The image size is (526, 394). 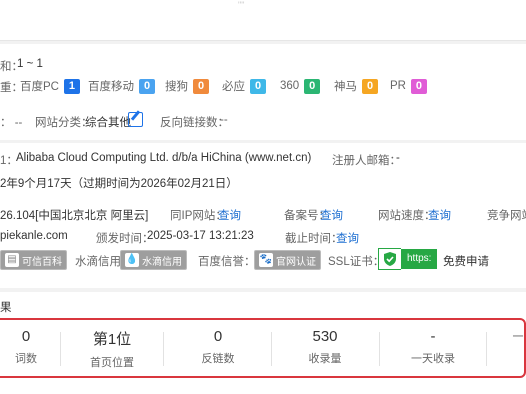 What do you see at coordinates (111, 87) in the screenshot?
I see `weight-engine-name: 百度移动` at bounding box center [111, 87].